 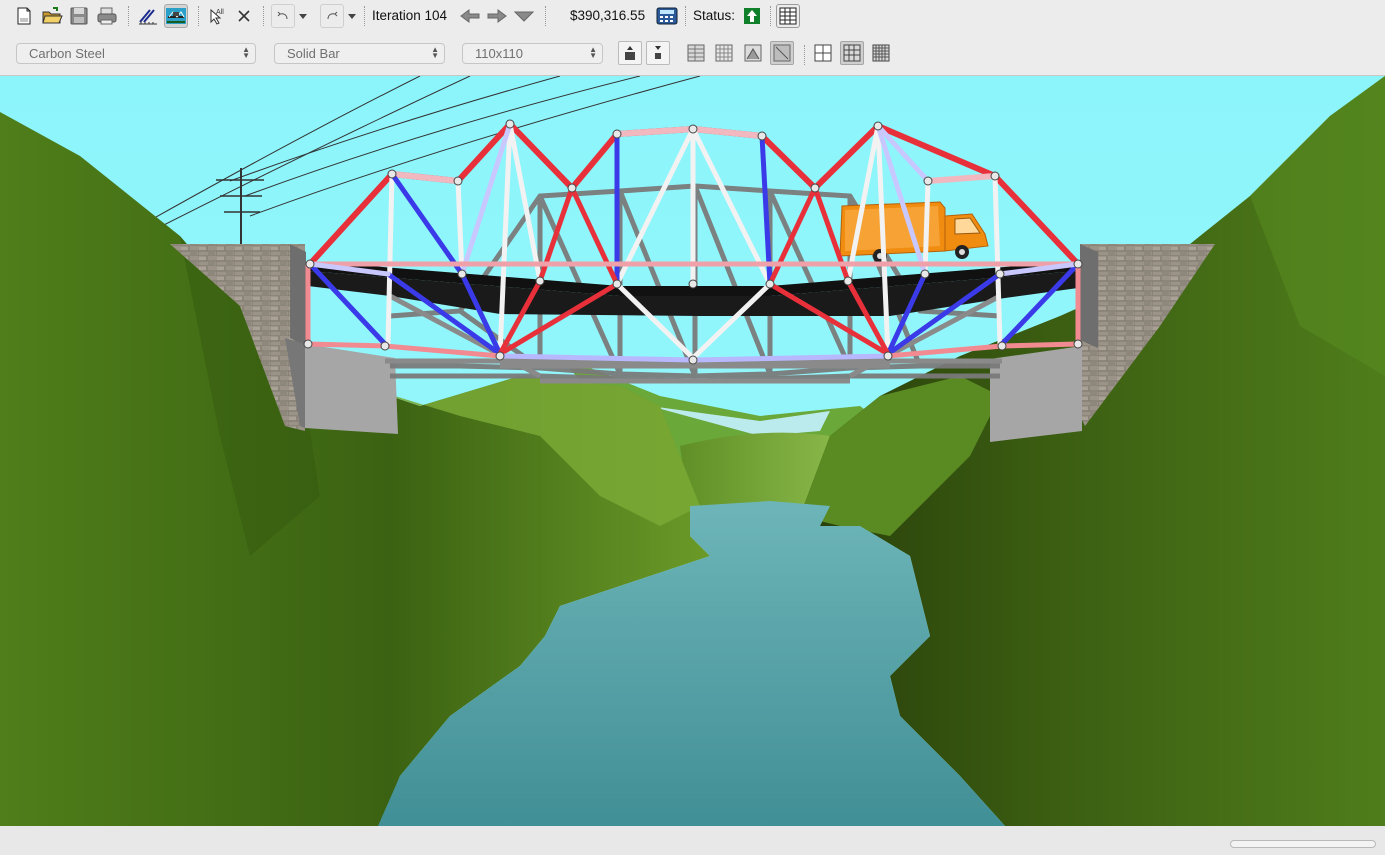 I want to click on undo-dropdown-button, so click(x=303, y=16).